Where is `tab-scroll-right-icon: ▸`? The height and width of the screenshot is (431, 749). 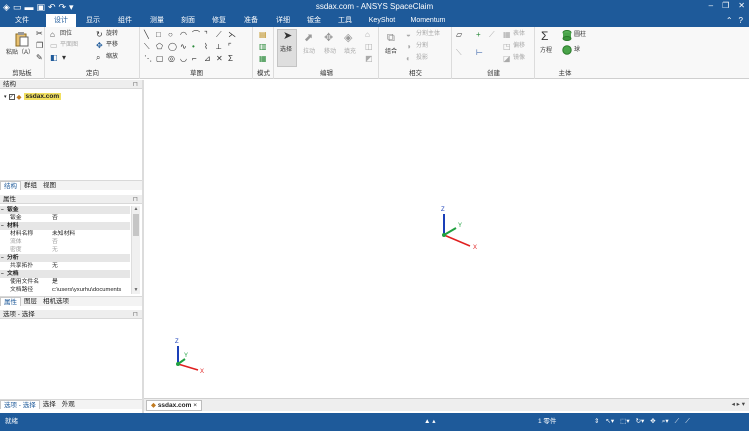 tab-scroll-right-icon: ▸ is located at coordinates (738, 404).